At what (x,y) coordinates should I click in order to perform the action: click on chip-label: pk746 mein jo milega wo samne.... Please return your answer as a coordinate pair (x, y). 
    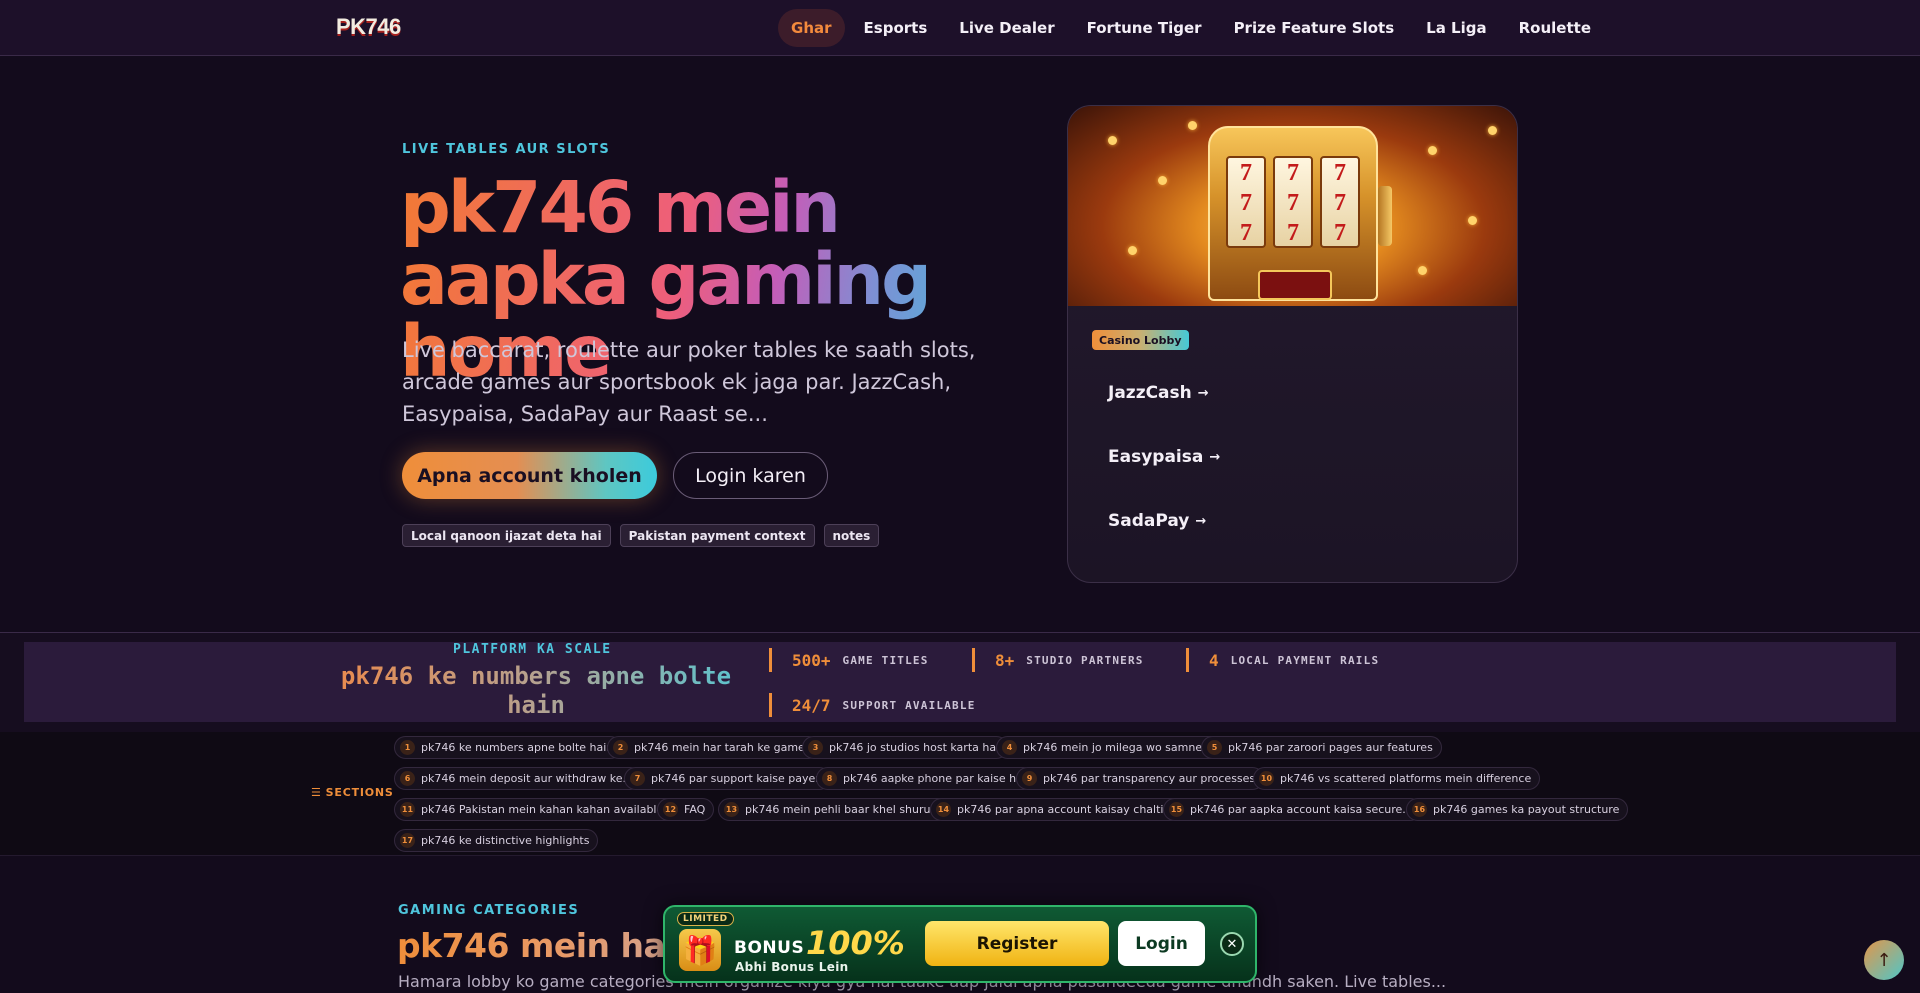
    Looking at the image, I should click on (1118, 747).